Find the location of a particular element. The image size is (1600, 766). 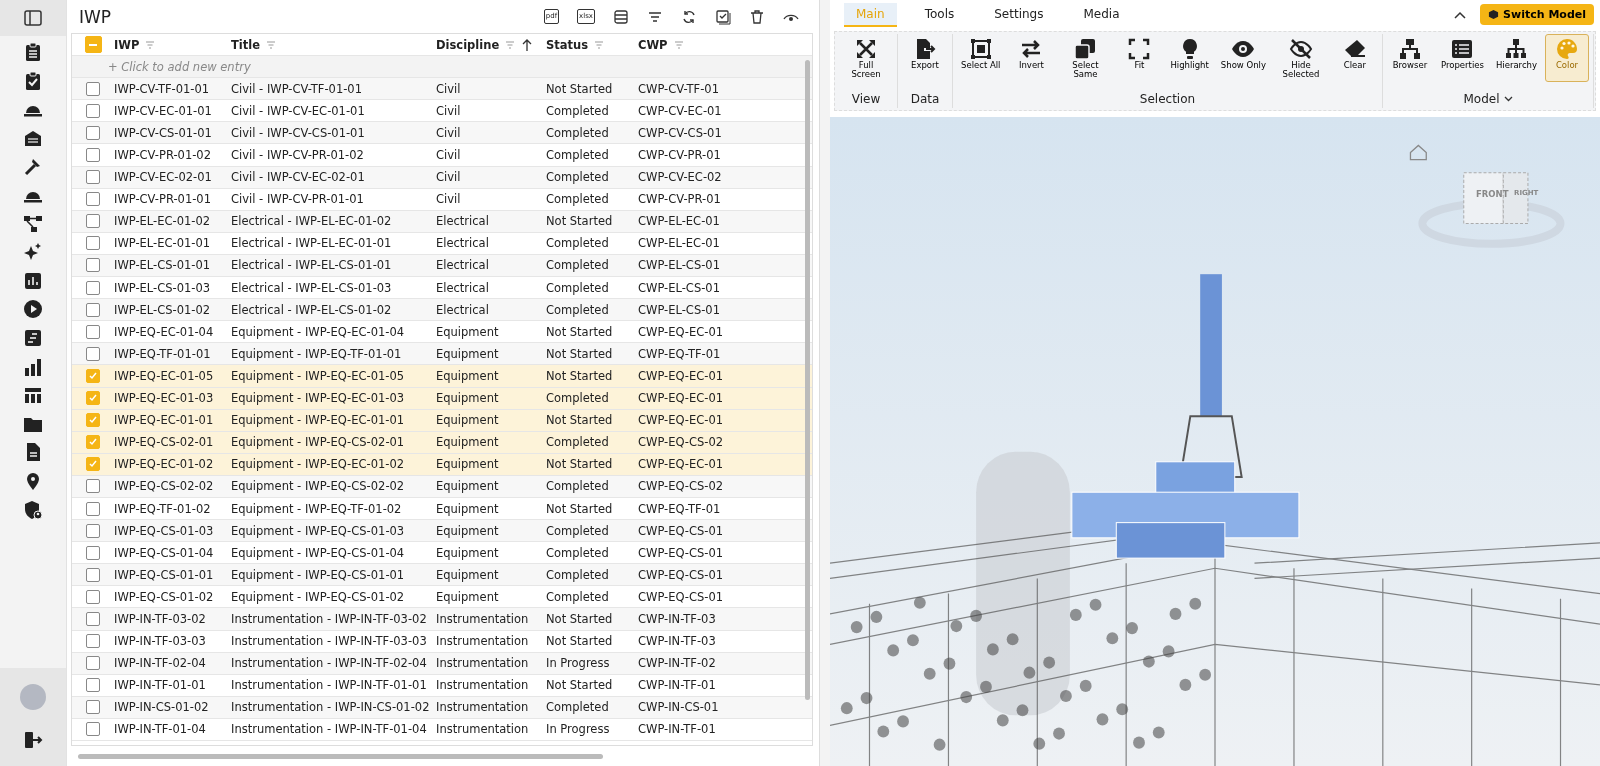

hammer-icon is located at coordinates (33, 166).